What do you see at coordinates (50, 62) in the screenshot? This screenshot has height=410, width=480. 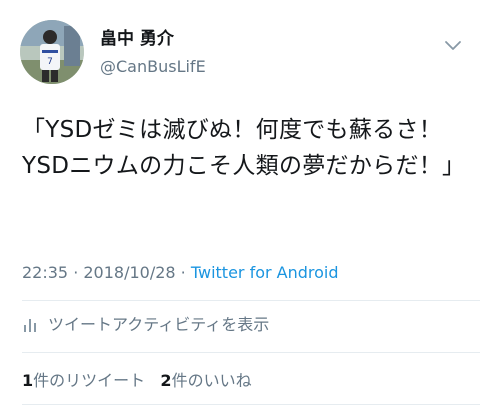 I see `svg-text: 7` at bounding box center [50, 62].